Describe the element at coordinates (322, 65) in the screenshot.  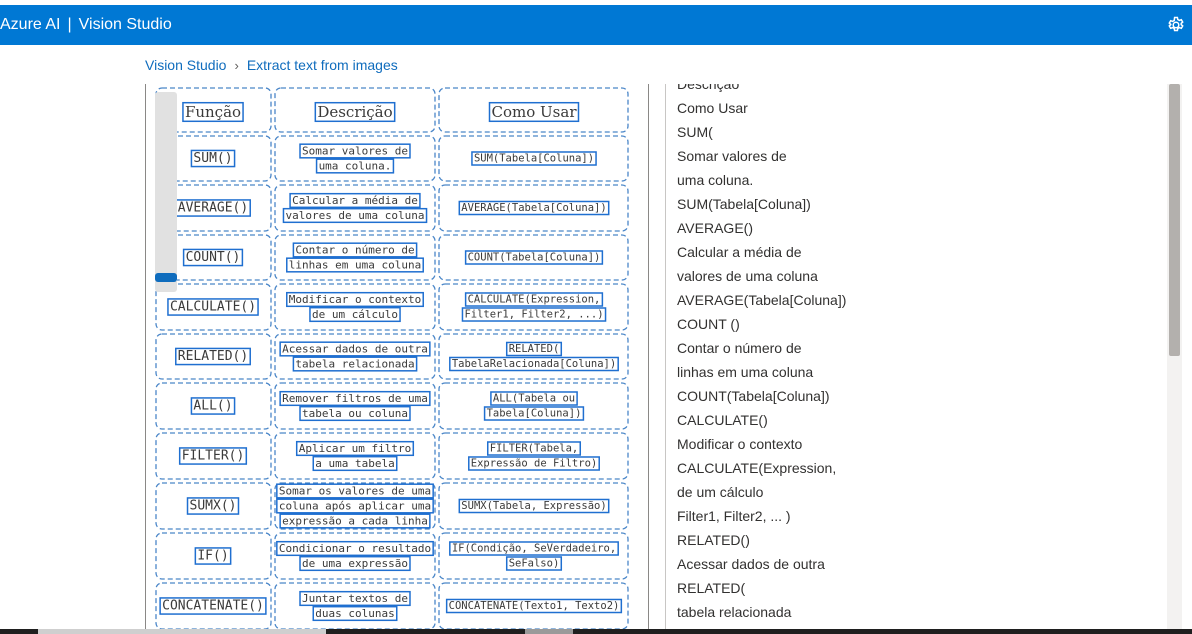
I see `breadcrumb-extract-text: Extract text from images` at that location.